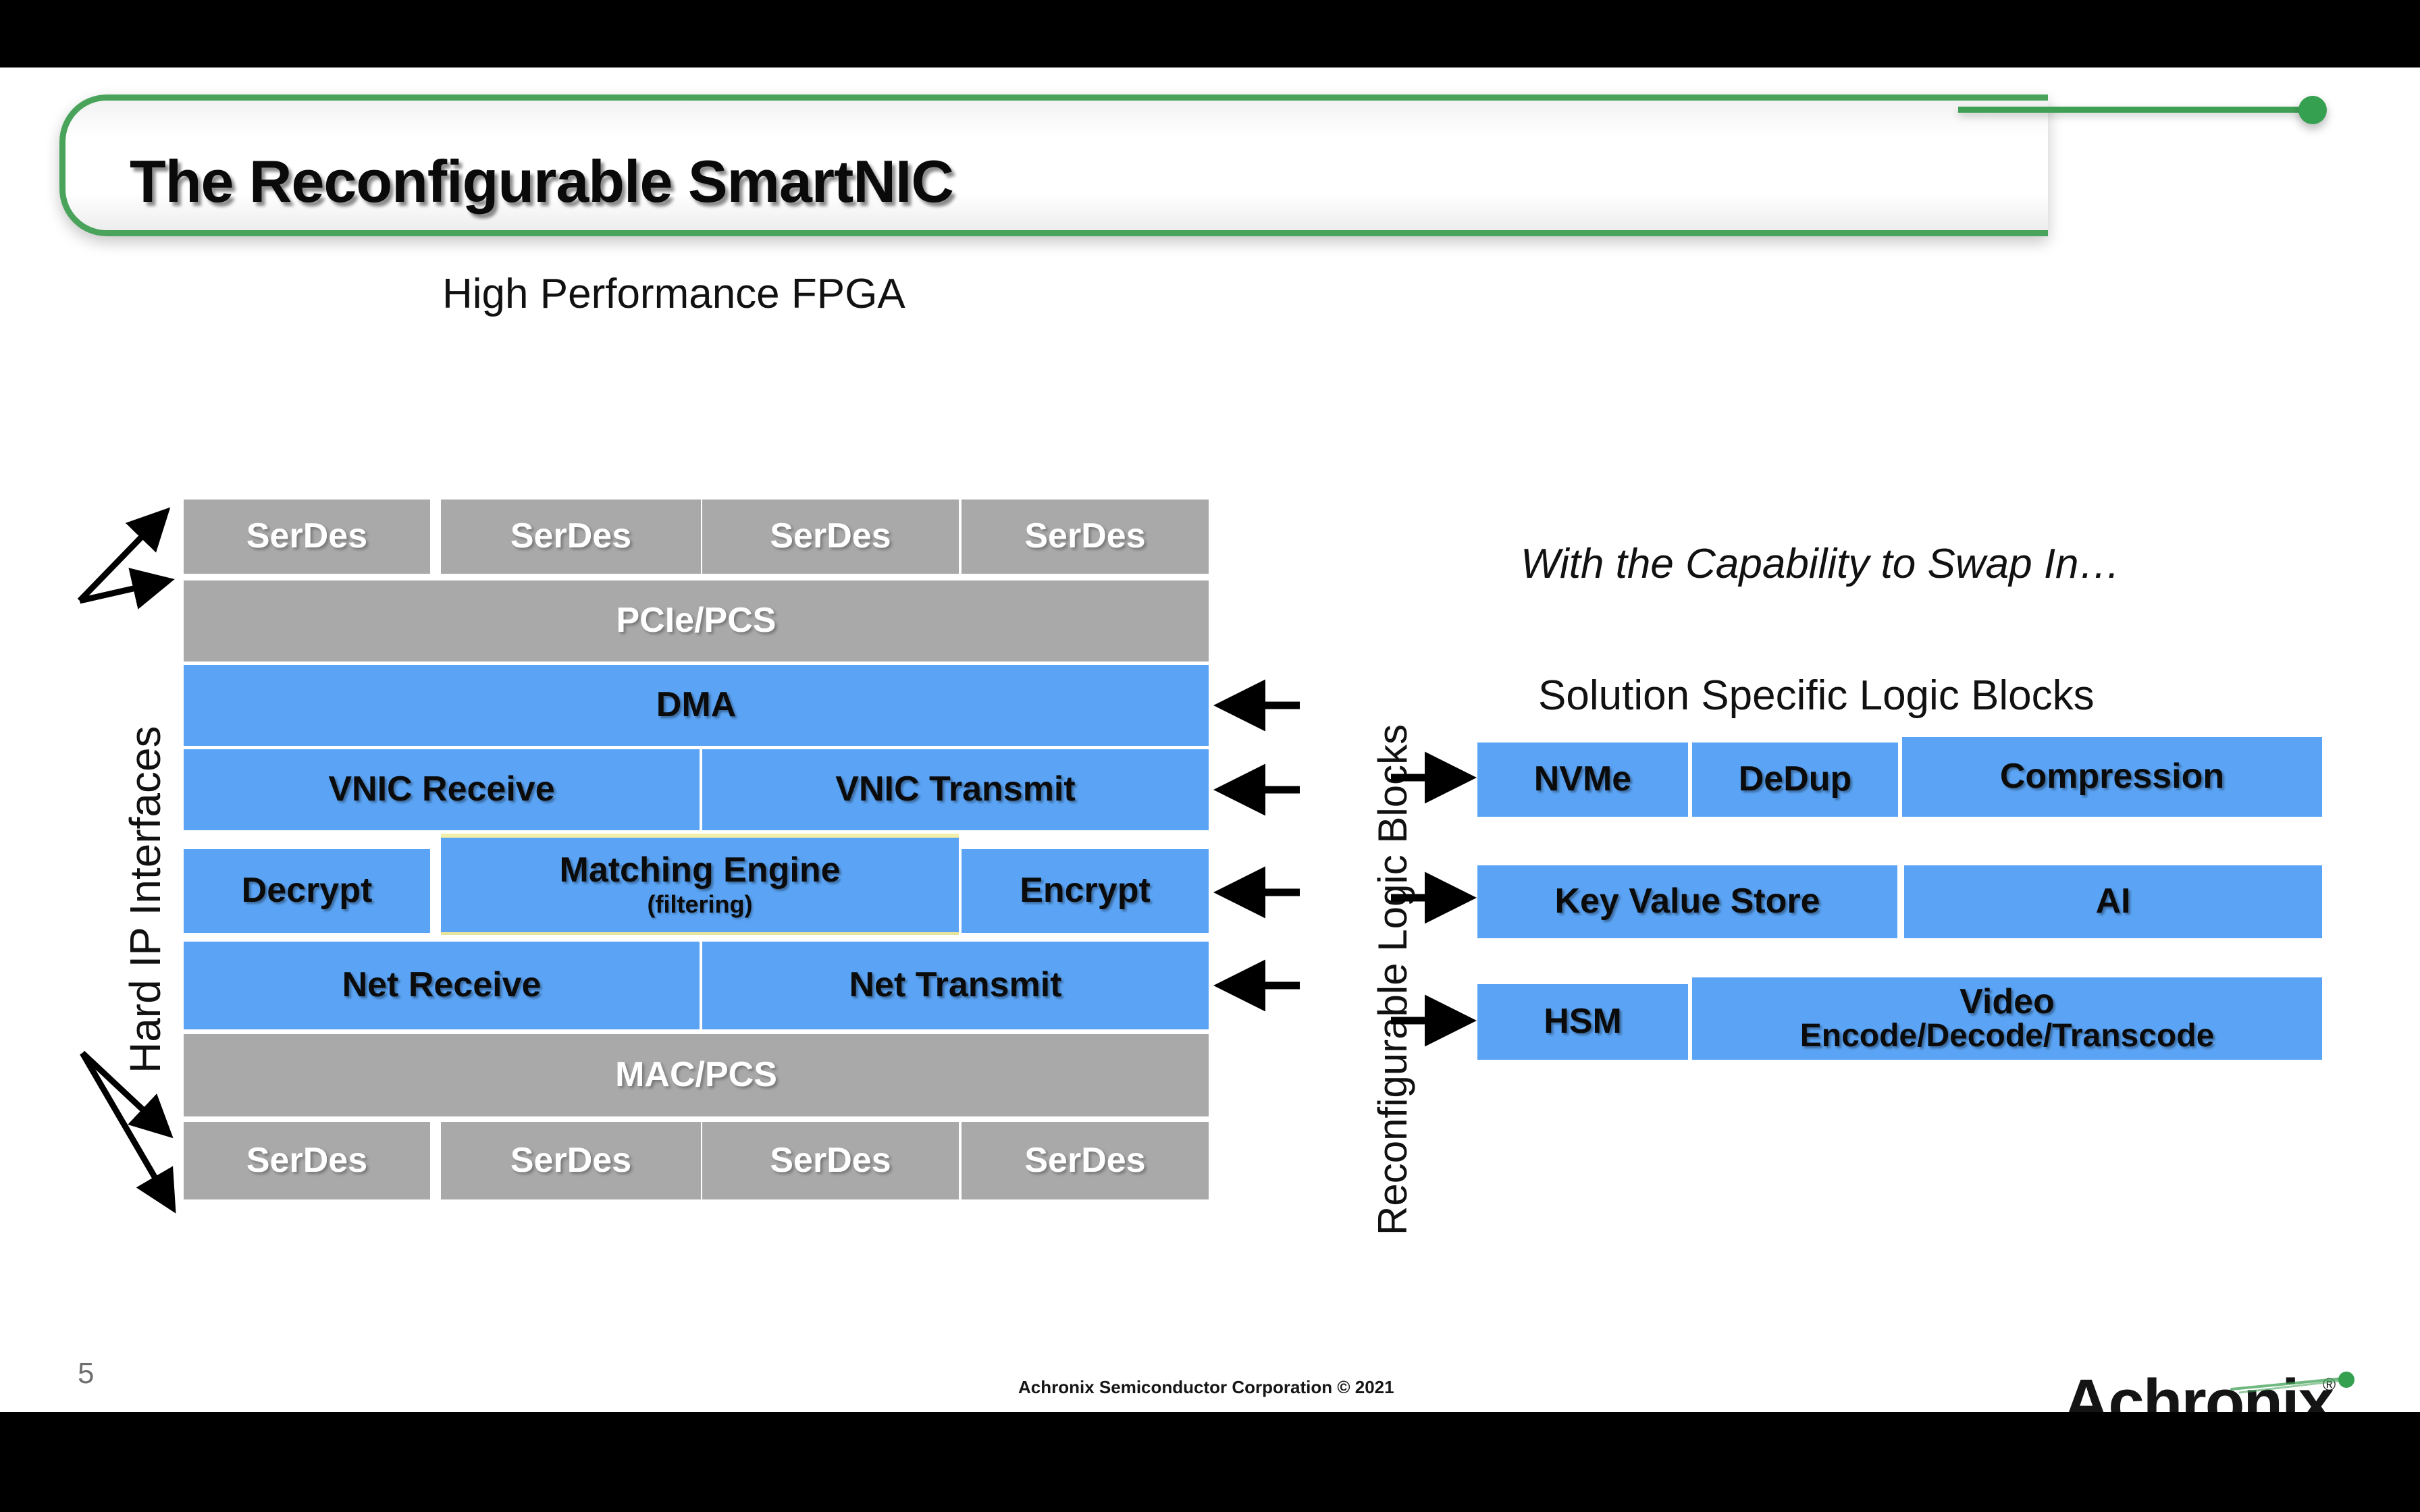 Image resolution: width=2420 pixels, height=1512 pixels. Describe the element at coordinates (1210, 1462) in the screenshot. I see `letterbox-bottom` at that location.